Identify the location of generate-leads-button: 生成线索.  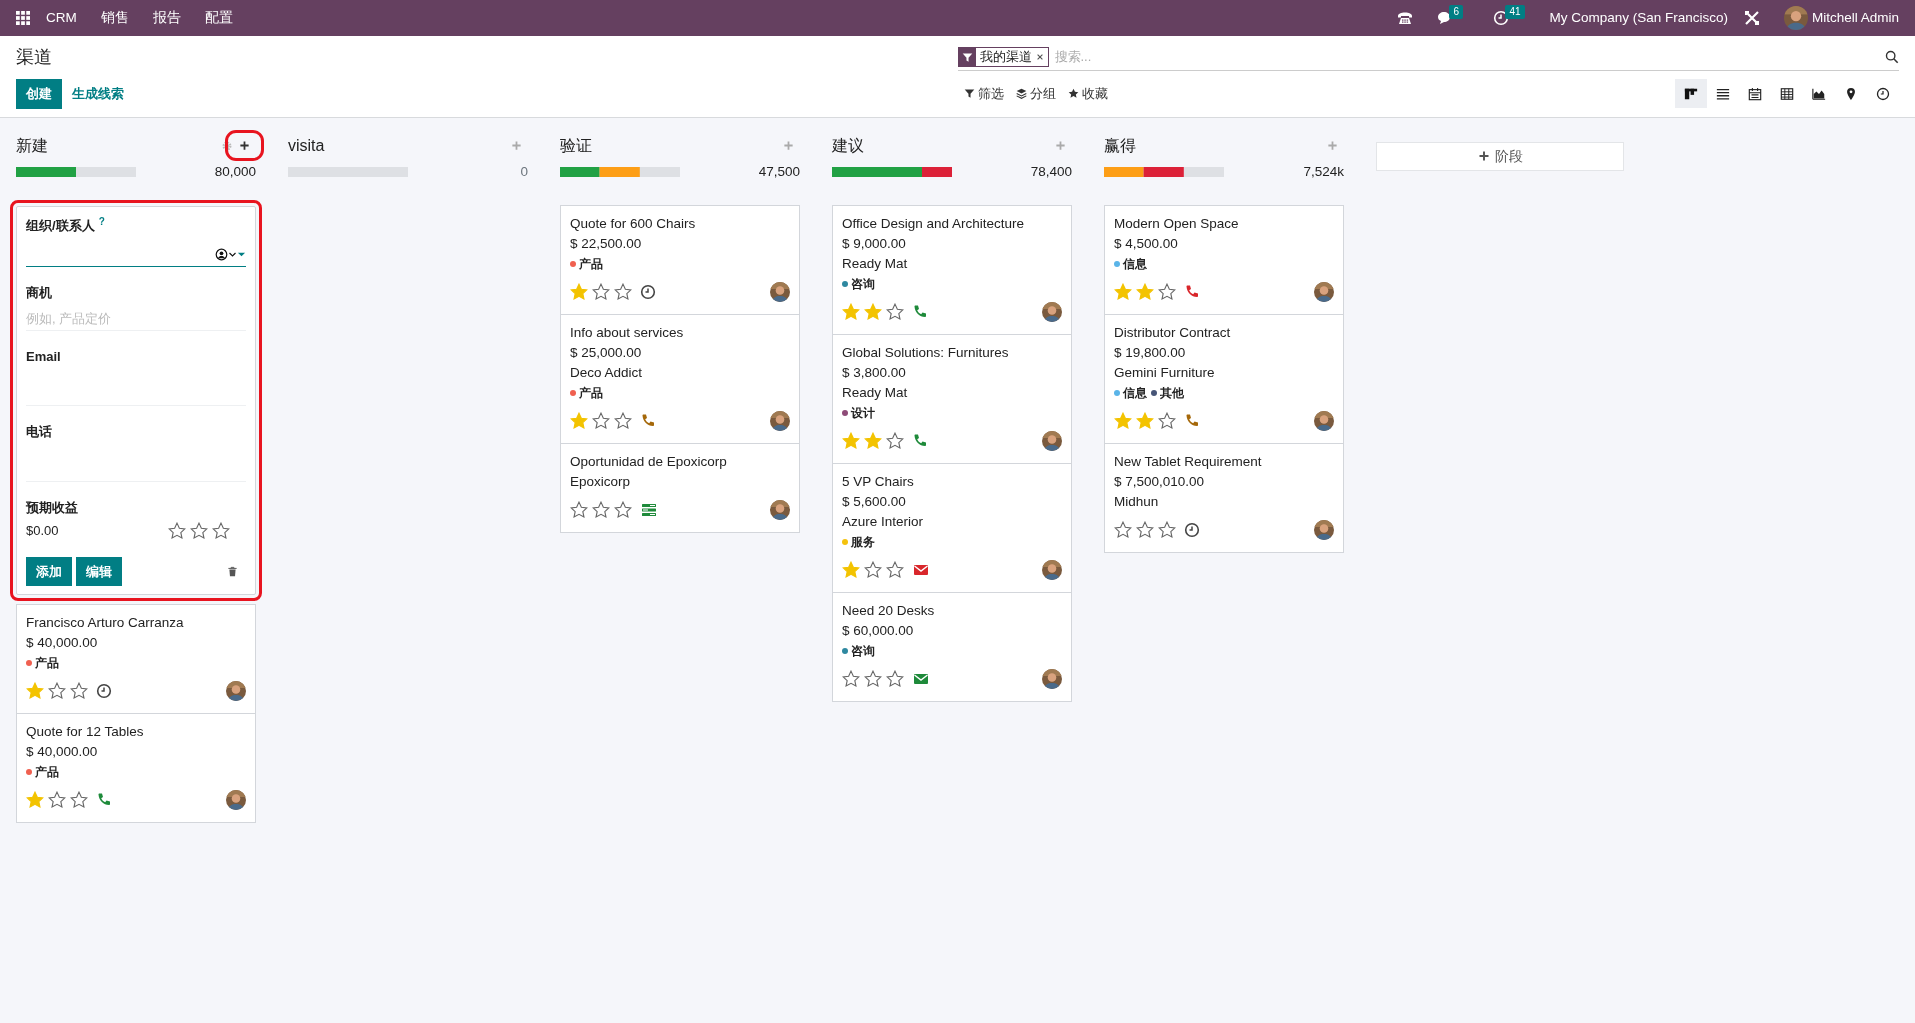
(98, 94).